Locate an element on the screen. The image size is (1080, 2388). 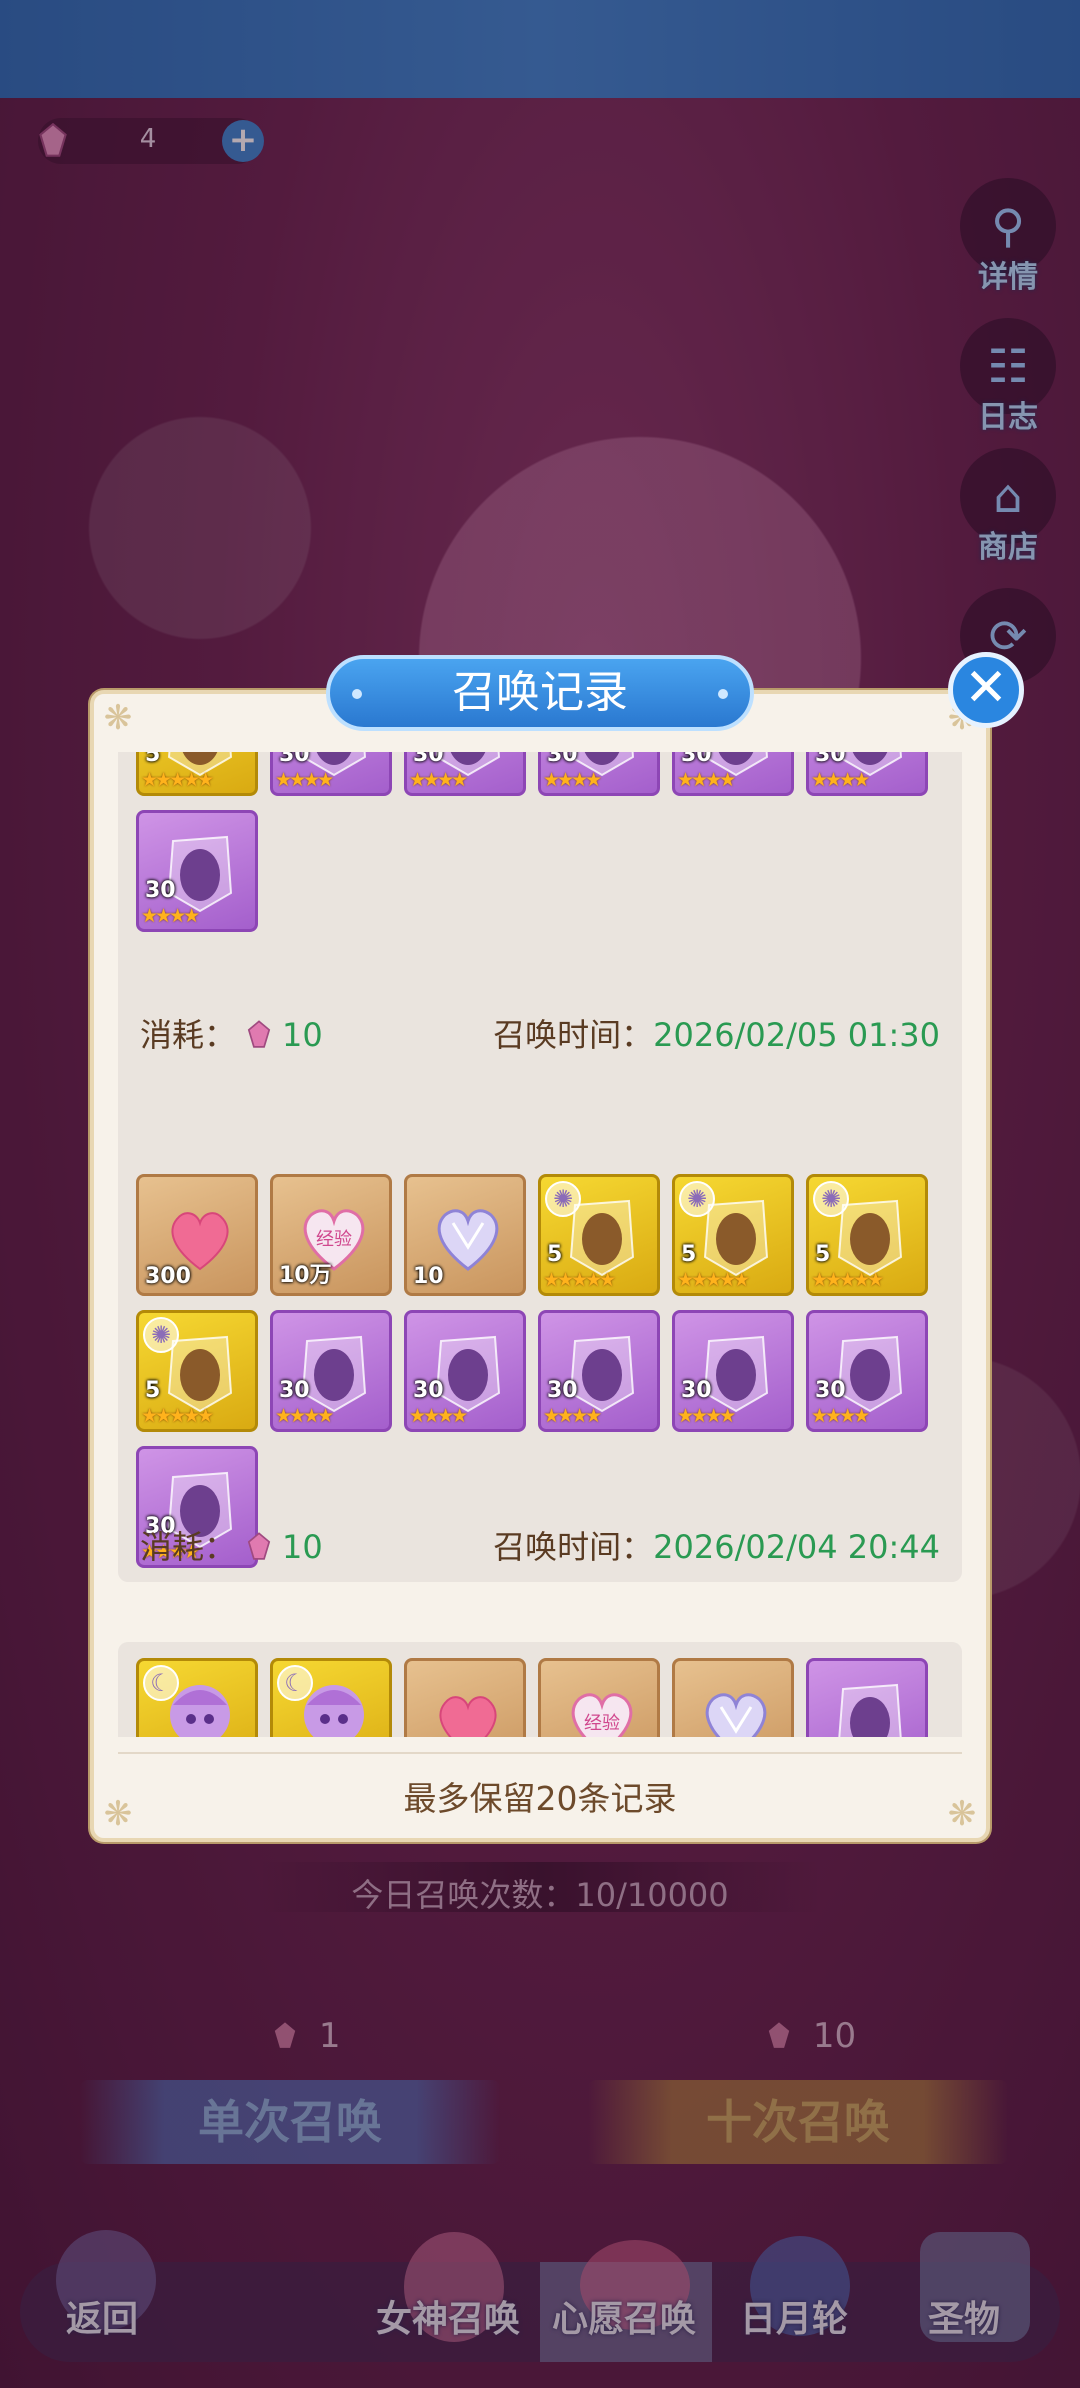
record-time: 召唤时间：2026/02/04 20:44 is located at coordinates (716, 1545).